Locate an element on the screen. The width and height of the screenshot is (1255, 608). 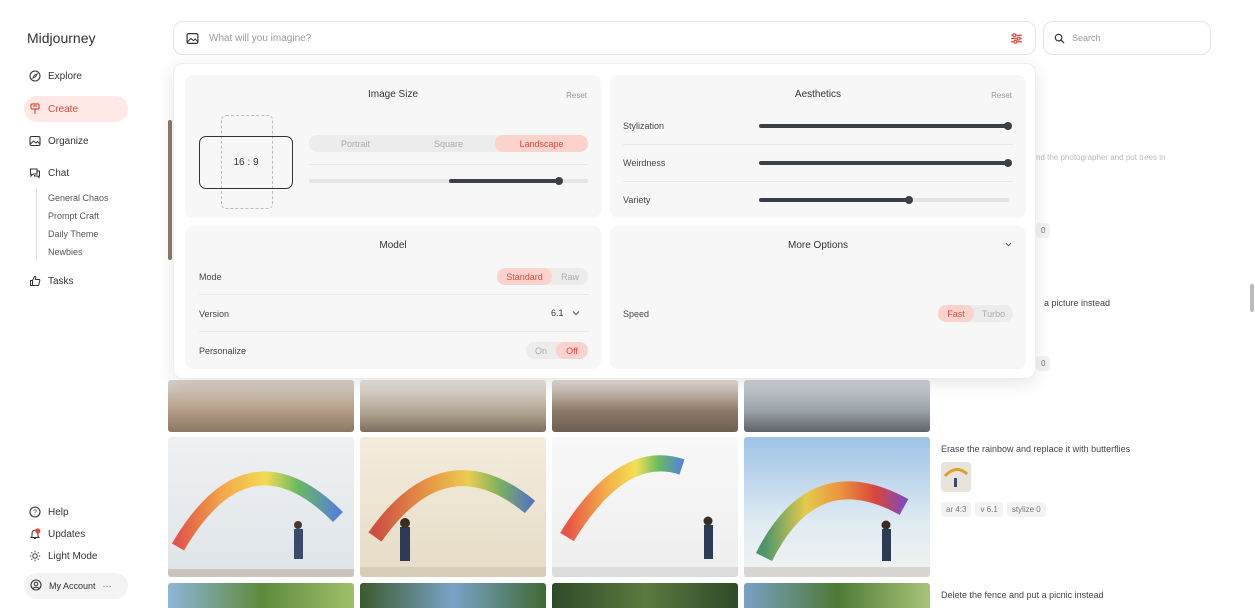
sidebar-item-label: Organize is located at coordinates (68, 141).